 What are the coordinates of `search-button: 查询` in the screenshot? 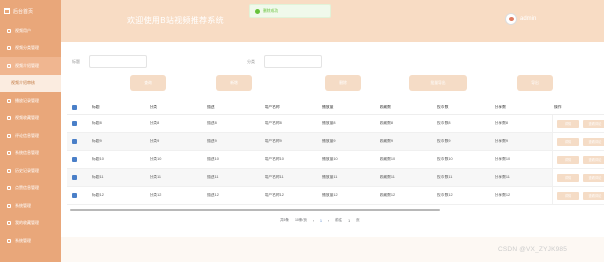 It's located at (148, 83).